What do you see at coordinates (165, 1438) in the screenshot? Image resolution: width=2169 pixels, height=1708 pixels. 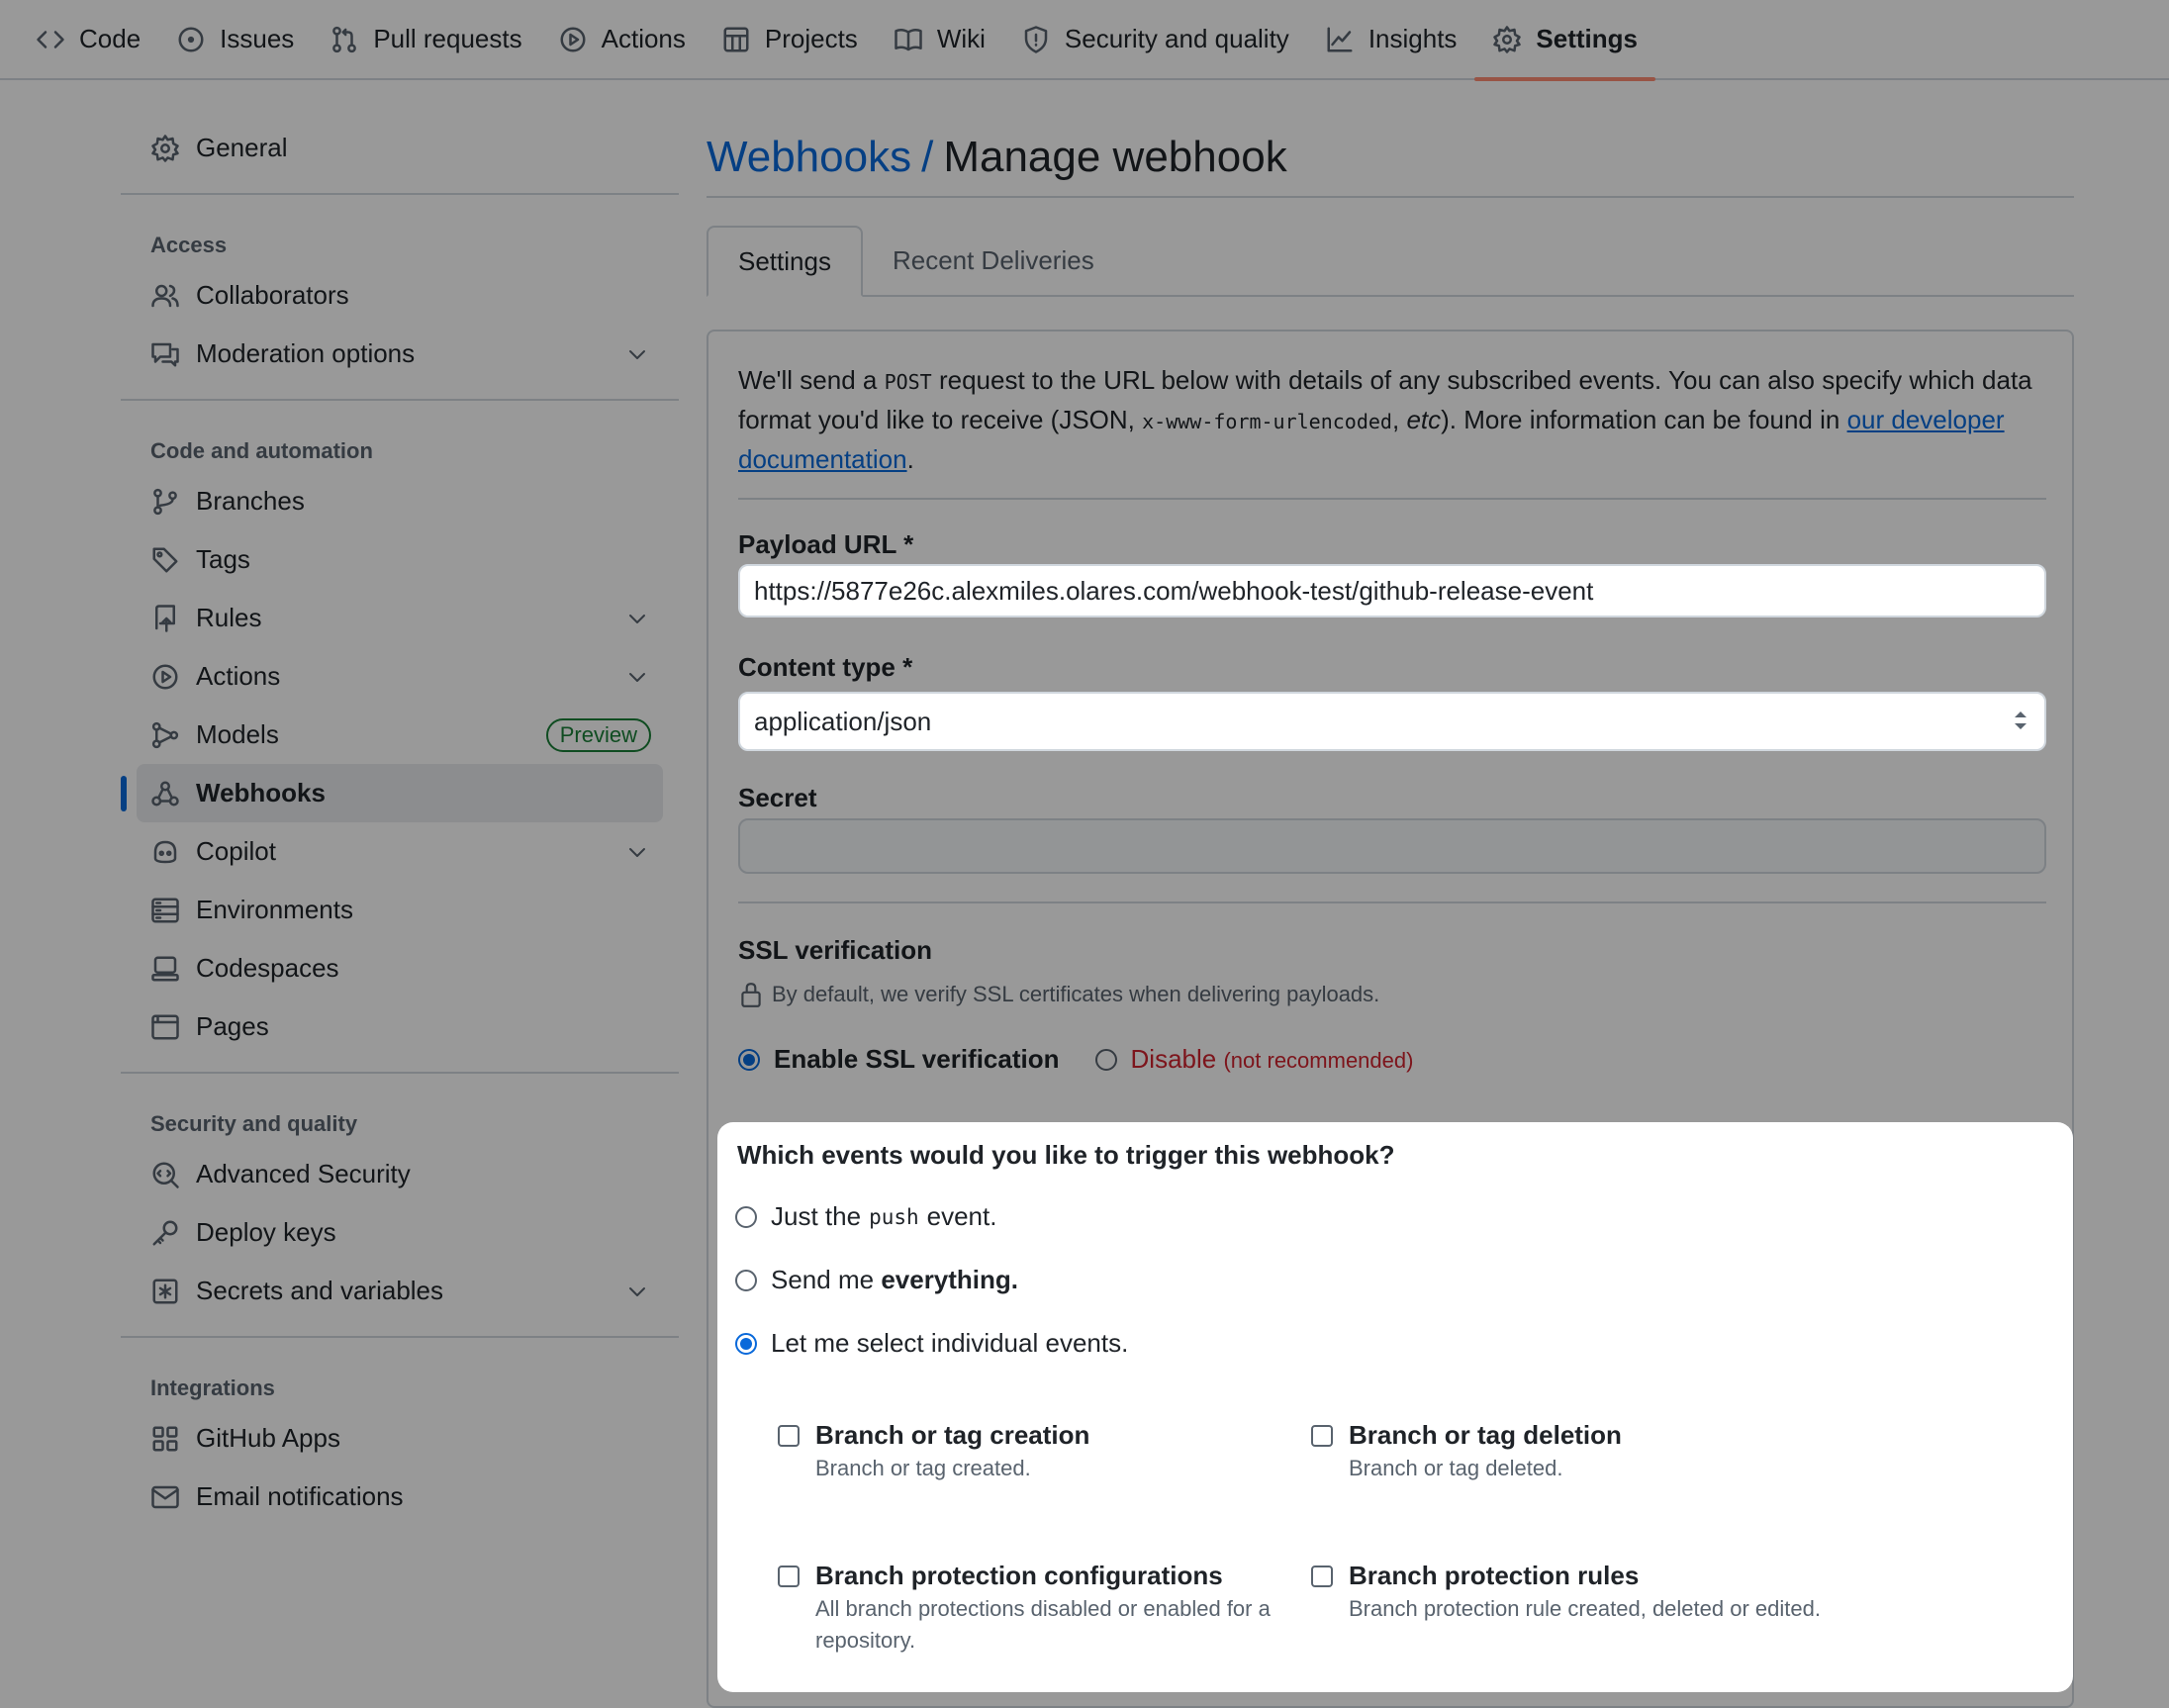 I see `apps-icon` at bounding box center [165, 1438].